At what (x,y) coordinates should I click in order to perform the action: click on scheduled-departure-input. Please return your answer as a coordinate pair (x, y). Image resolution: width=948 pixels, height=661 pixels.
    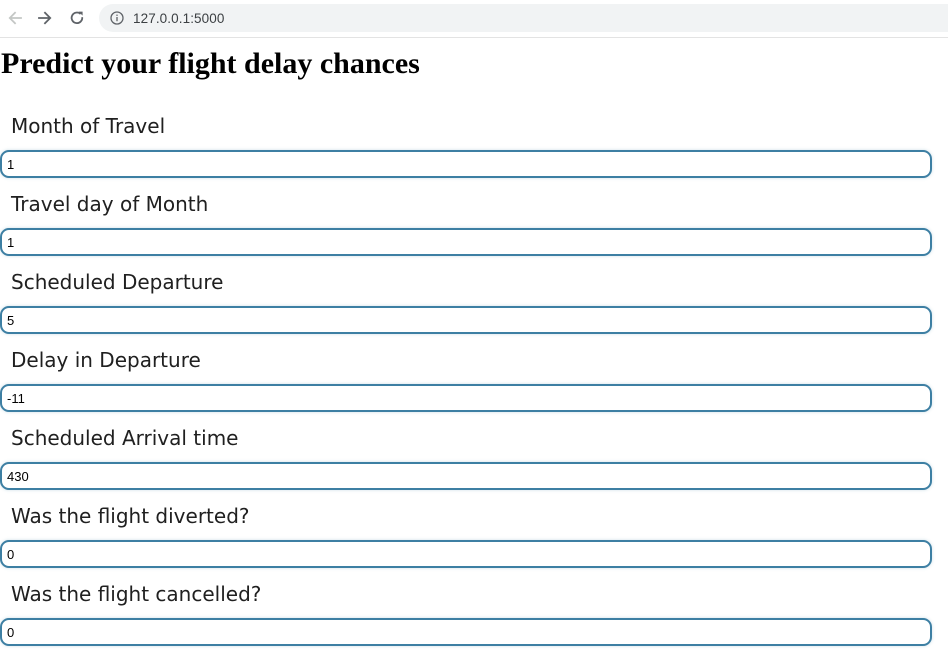
    Looking at the image, I should click on (466, 320).